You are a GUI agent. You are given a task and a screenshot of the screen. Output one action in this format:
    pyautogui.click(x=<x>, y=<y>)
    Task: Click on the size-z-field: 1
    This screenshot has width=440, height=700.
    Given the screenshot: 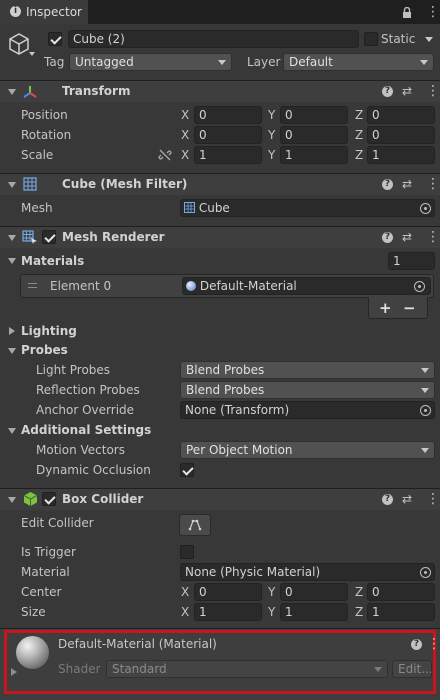 What is the action you would take?
    pyautogui.click(x=401, y=612)
    